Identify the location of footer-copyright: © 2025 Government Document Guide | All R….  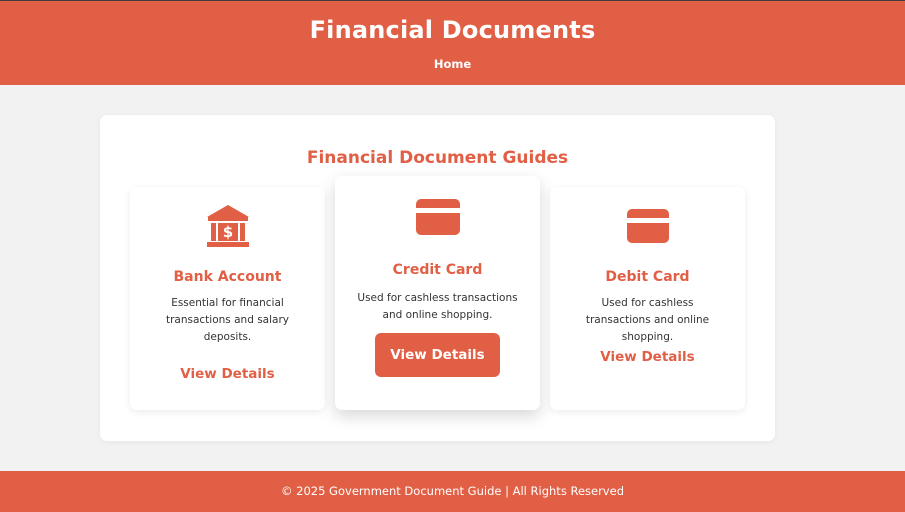
(452, 491).